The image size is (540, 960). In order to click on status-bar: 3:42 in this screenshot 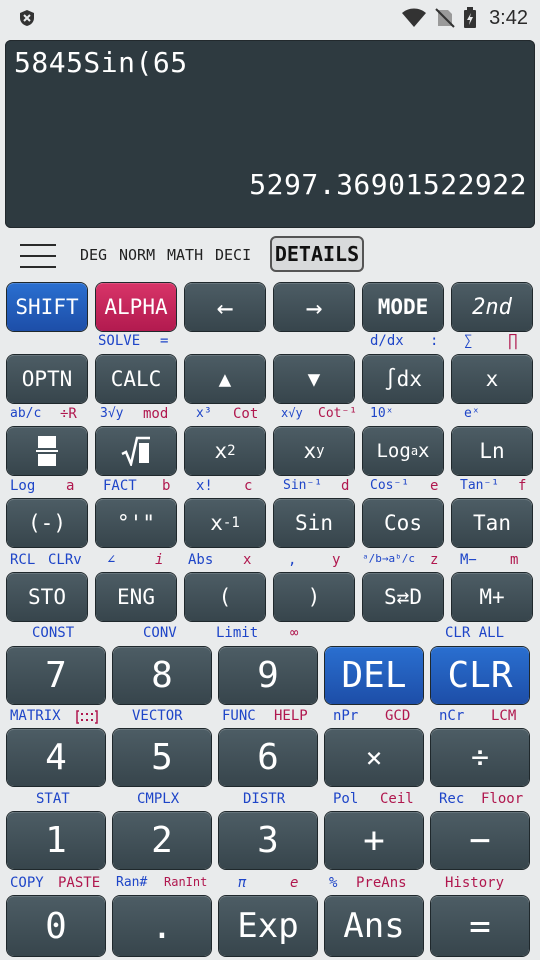, I will do `click(270, 18)`.